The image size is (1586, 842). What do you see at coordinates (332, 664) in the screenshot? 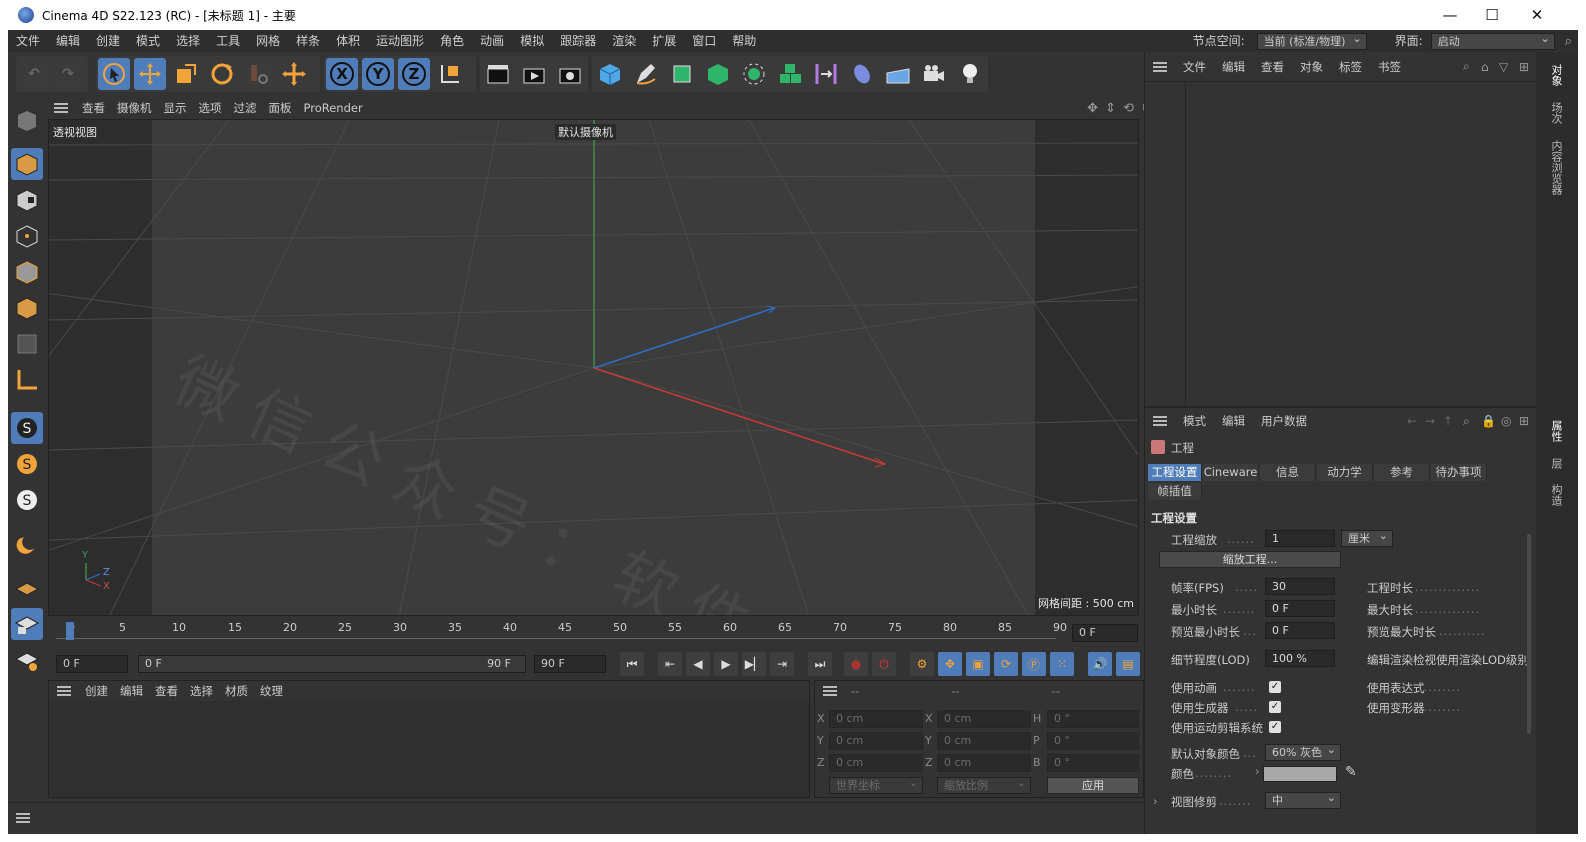
I see `preview-range-slider: 0 F 90 F` at bounding box center [332, 664].